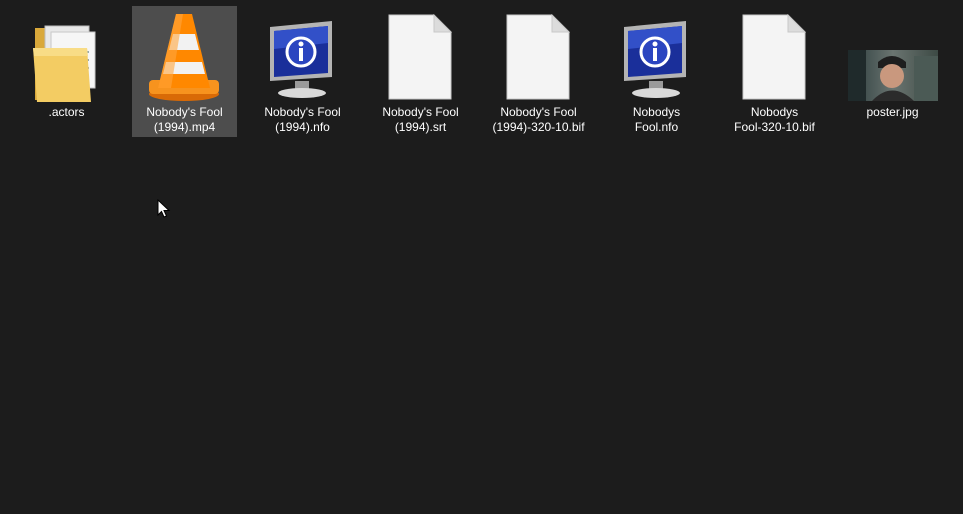 Image resolution: width=963 pixels, height=514 pixels. I want to click on file-item-poster: poster.jpg, so click(892, 71).